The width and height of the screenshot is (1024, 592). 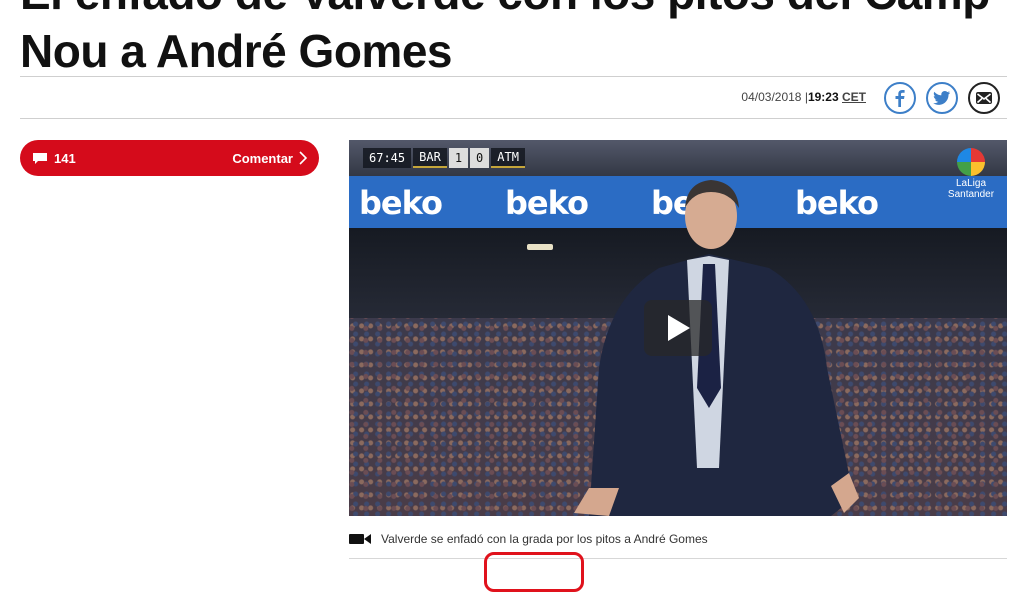 What do you see at coordinates (169, 158) in the screenshot?
I see `comments-bar: 141 Comentar` at bounding box center [169, 158].